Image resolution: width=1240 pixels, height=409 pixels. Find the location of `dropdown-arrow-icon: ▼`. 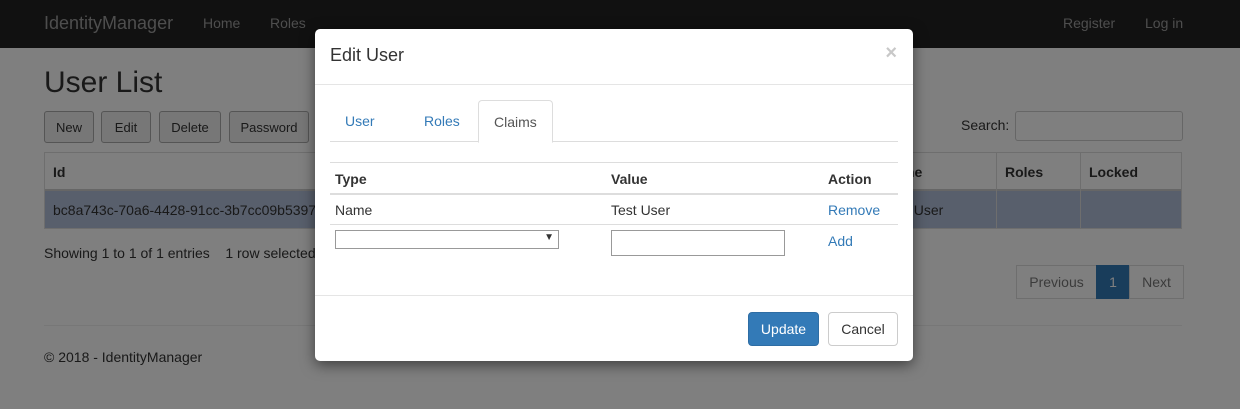

dropdown-arrow-icon: ▼ is located at coordinates (549, 237).